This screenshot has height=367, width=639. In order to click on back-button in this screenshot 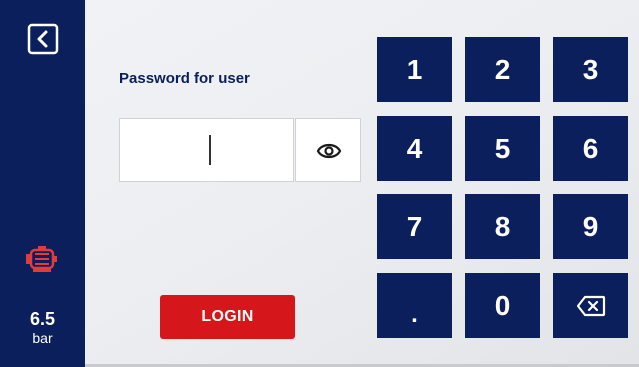, I will do `click(44, 40)`.